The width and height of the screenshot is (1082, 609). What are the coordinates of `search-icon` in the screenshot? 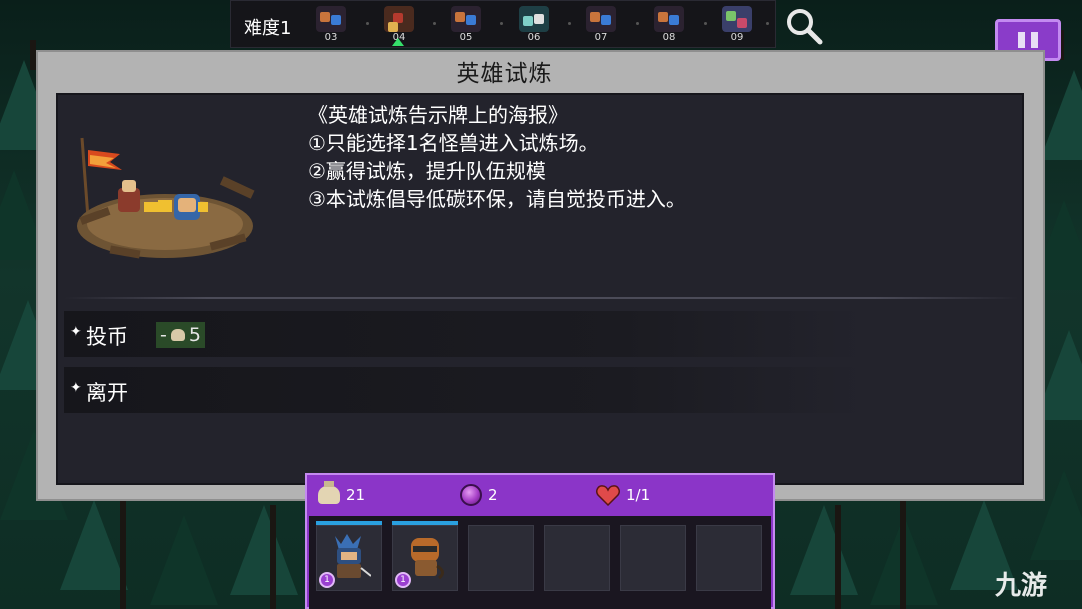 It's located at (804, 26).